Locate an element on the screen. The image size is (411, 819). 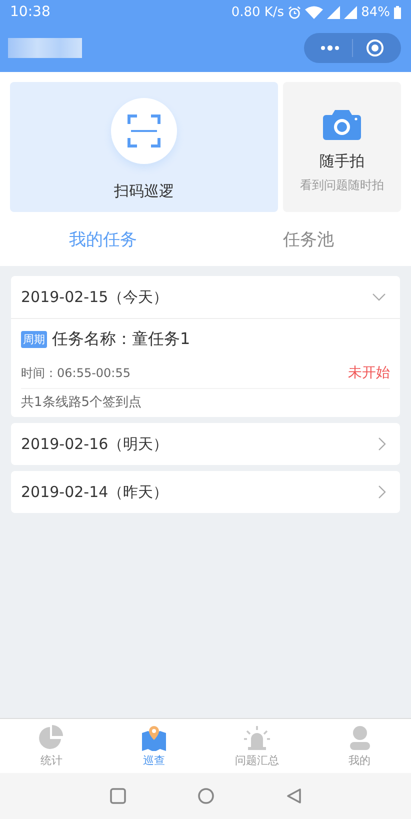
photo-card: 随手拍 看到问题随时拍 is located at coordinates (342, 147).